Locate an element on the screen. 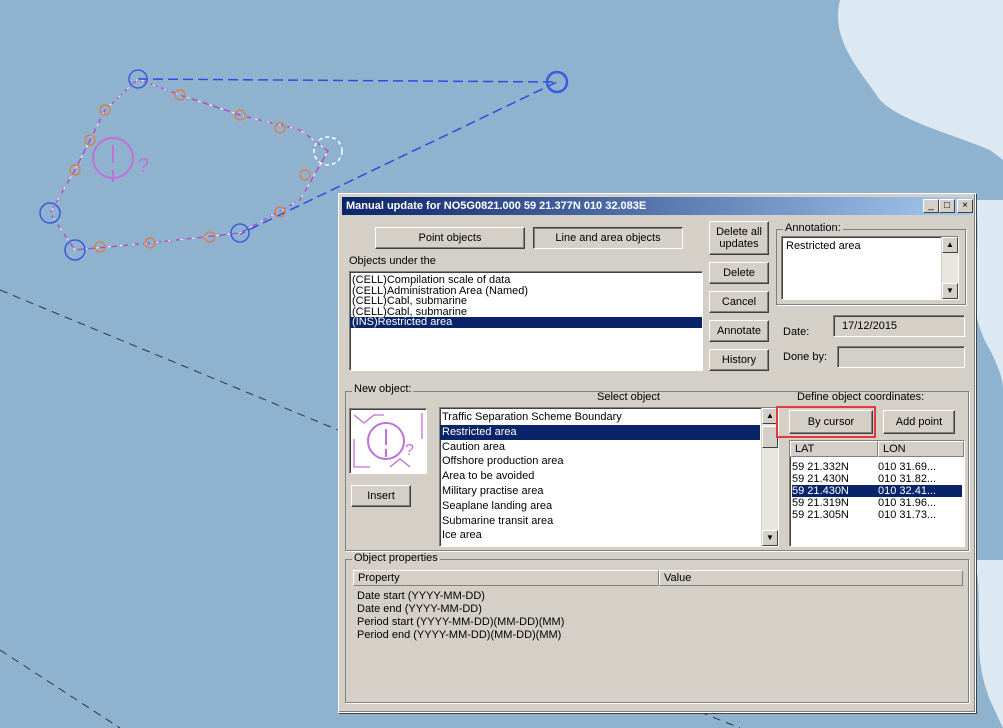  cancel-button: Cancel is located at coordinates (739, 302).